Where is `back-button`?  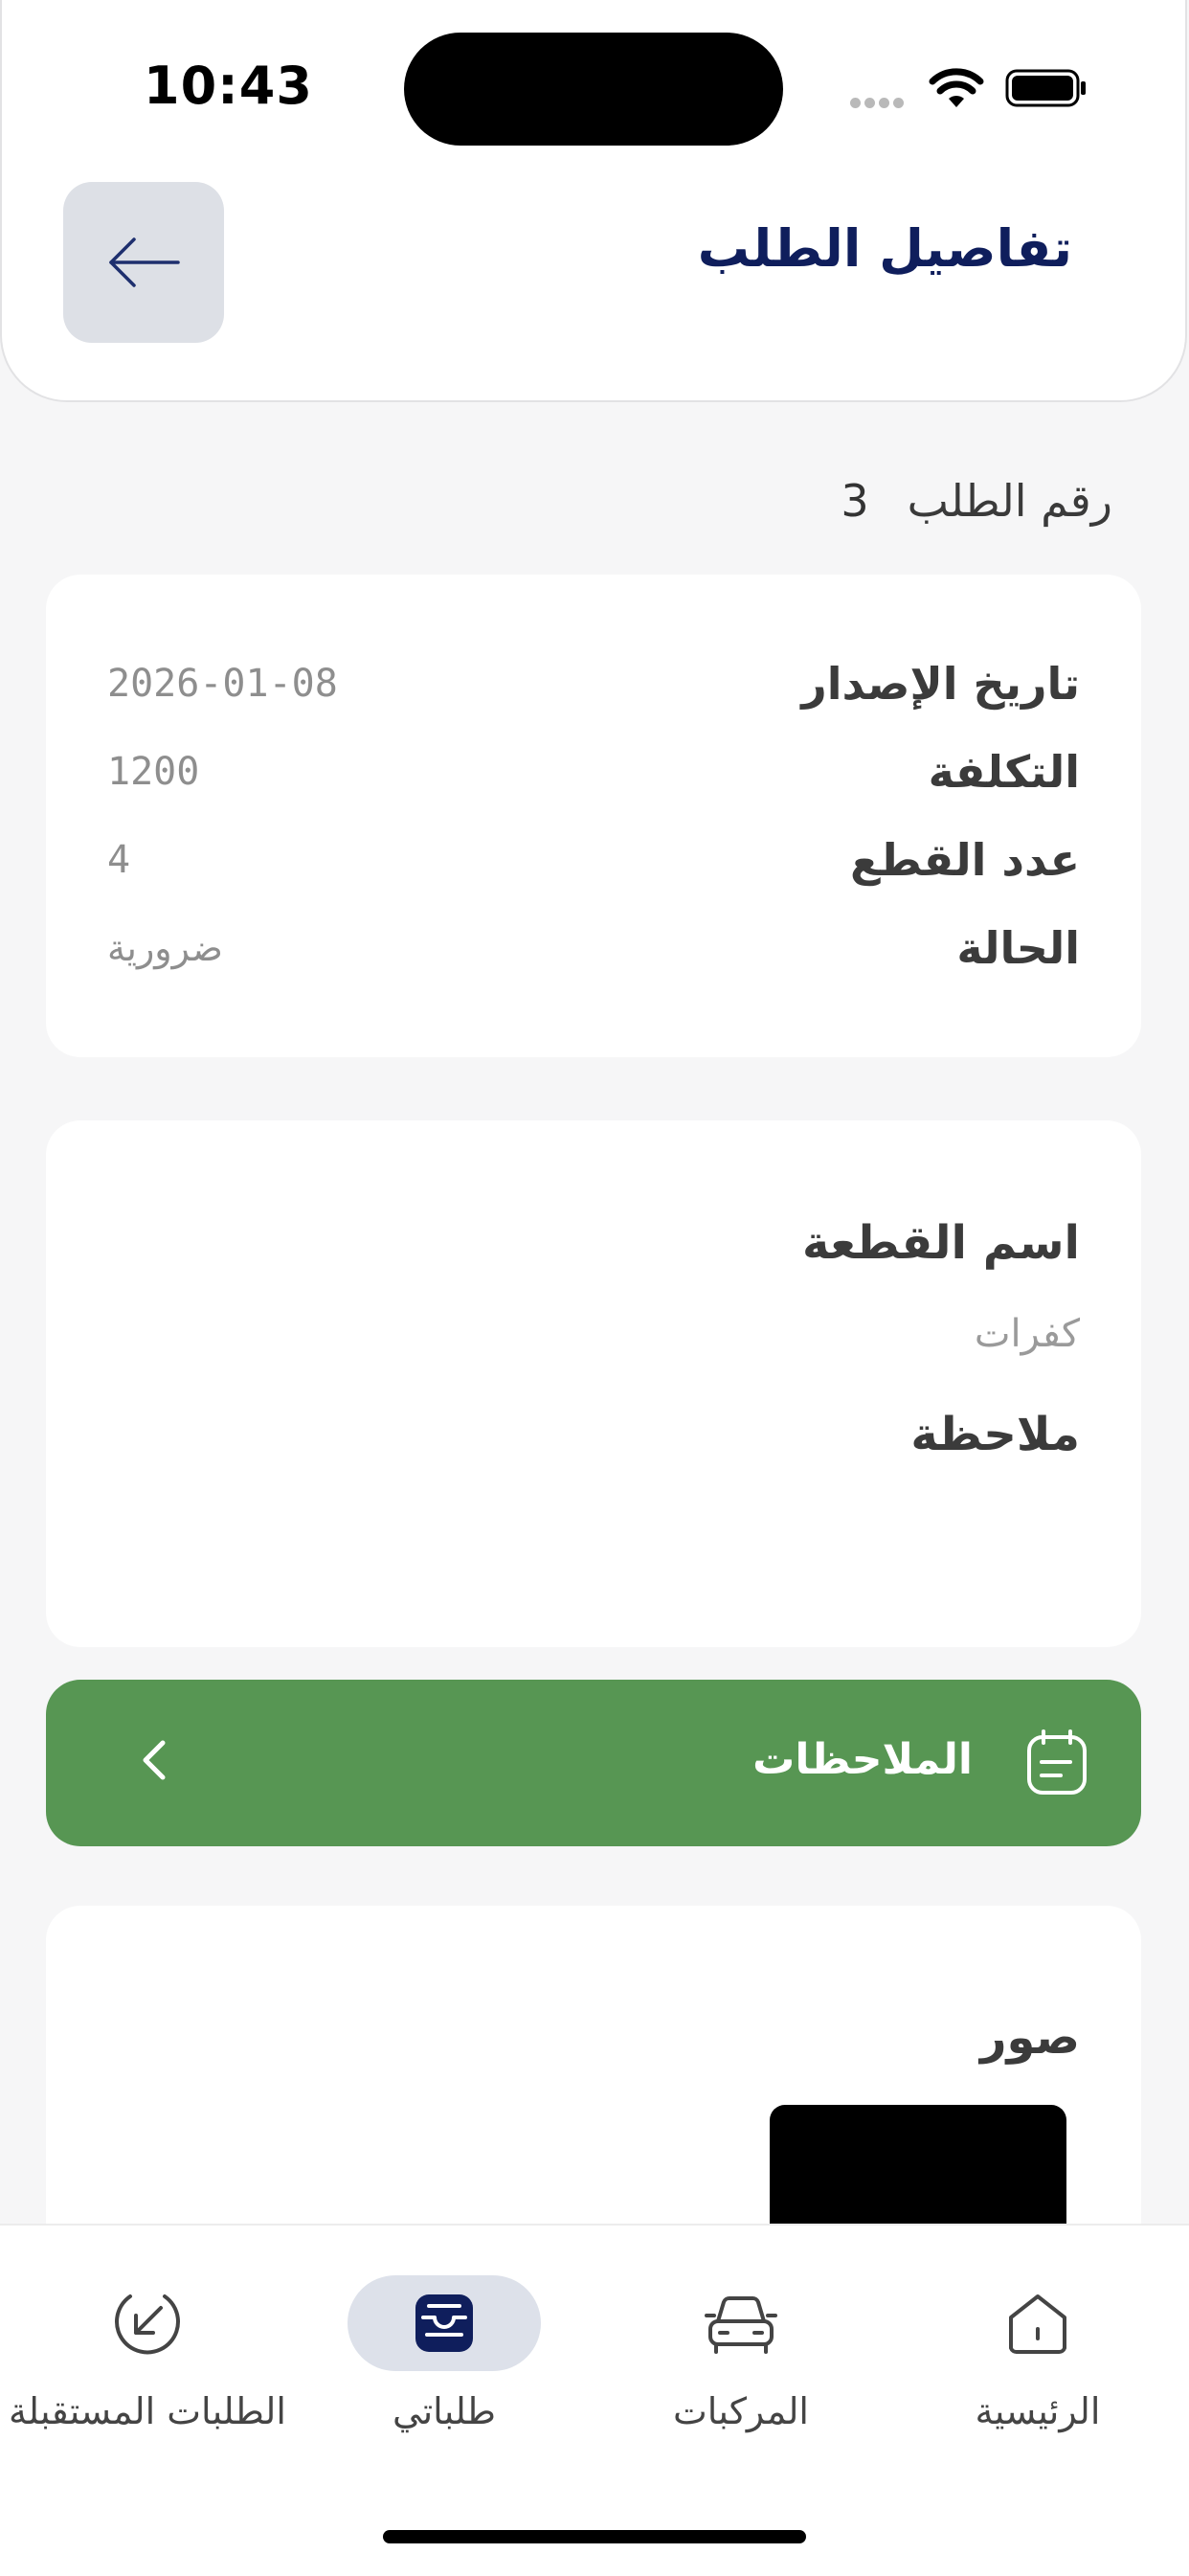 back-button is located at coordinates (143, 262).